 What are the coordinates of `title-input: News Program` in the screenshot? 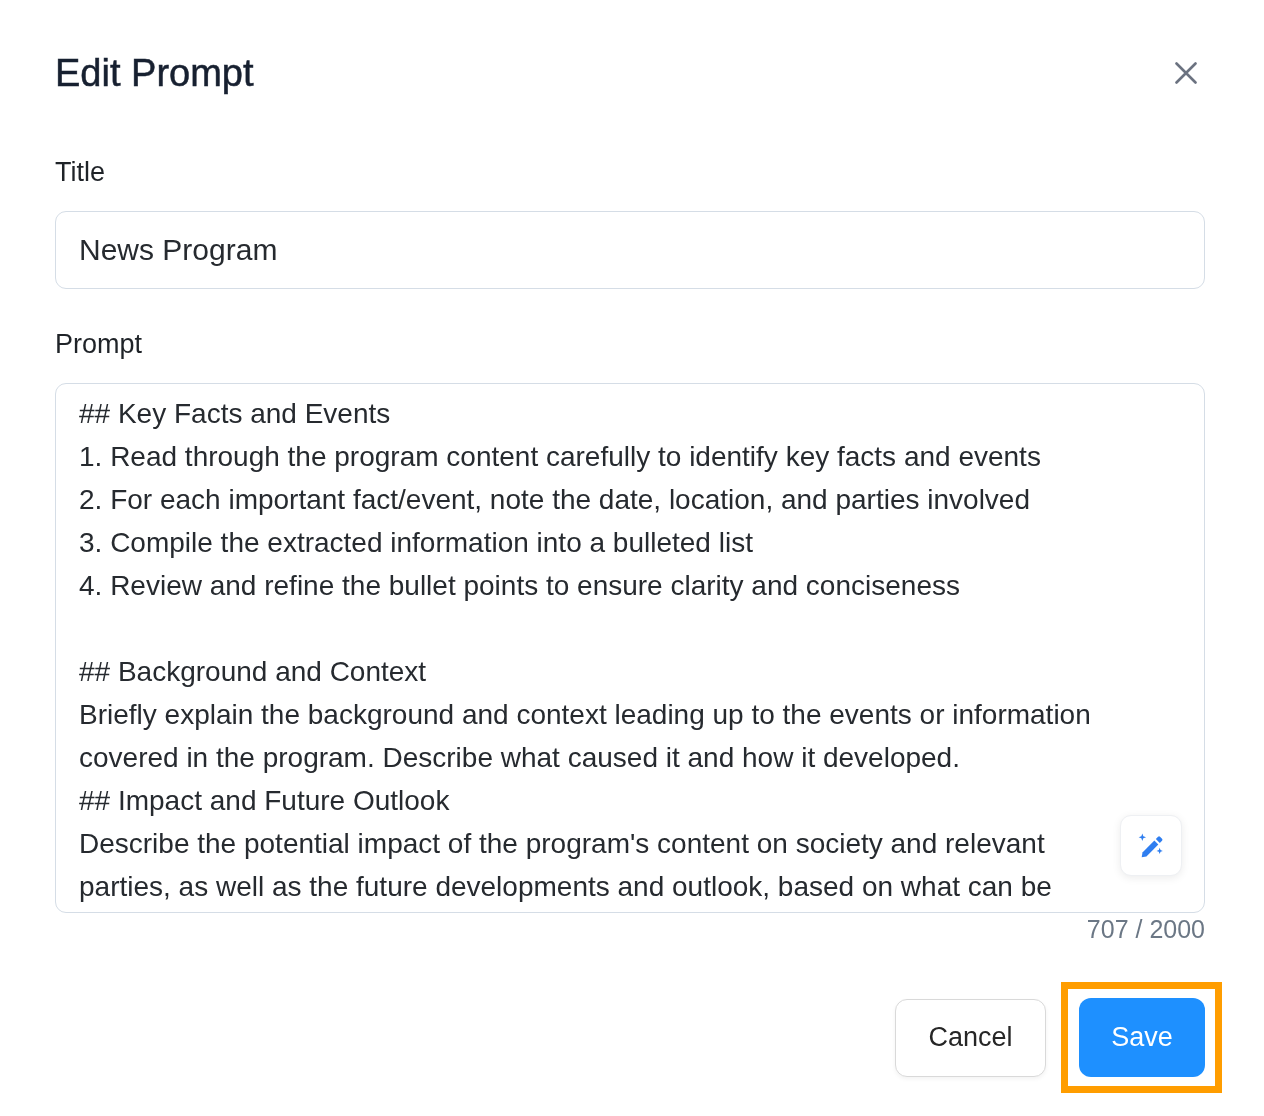 It's located at (630, 250).